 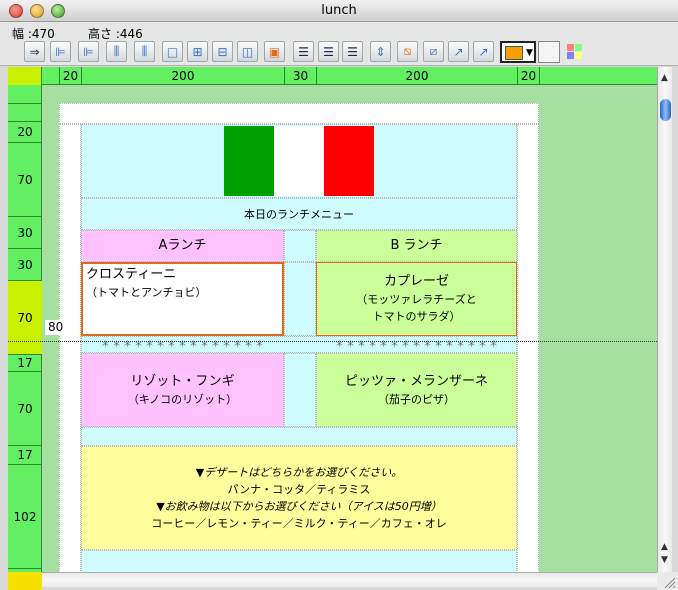 I want to click on text-align-center-icon: ☰, so click(x=328, y=51).